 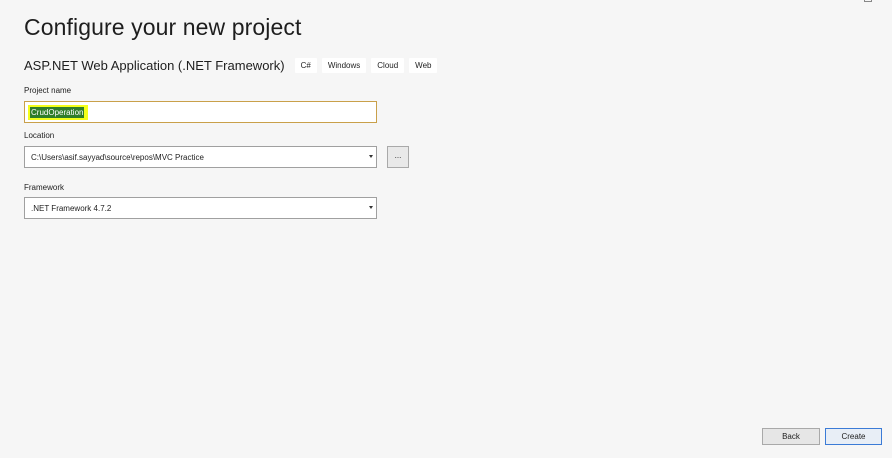 I want to click on tag-cloud: Cloud, so click(x=388, y=65).